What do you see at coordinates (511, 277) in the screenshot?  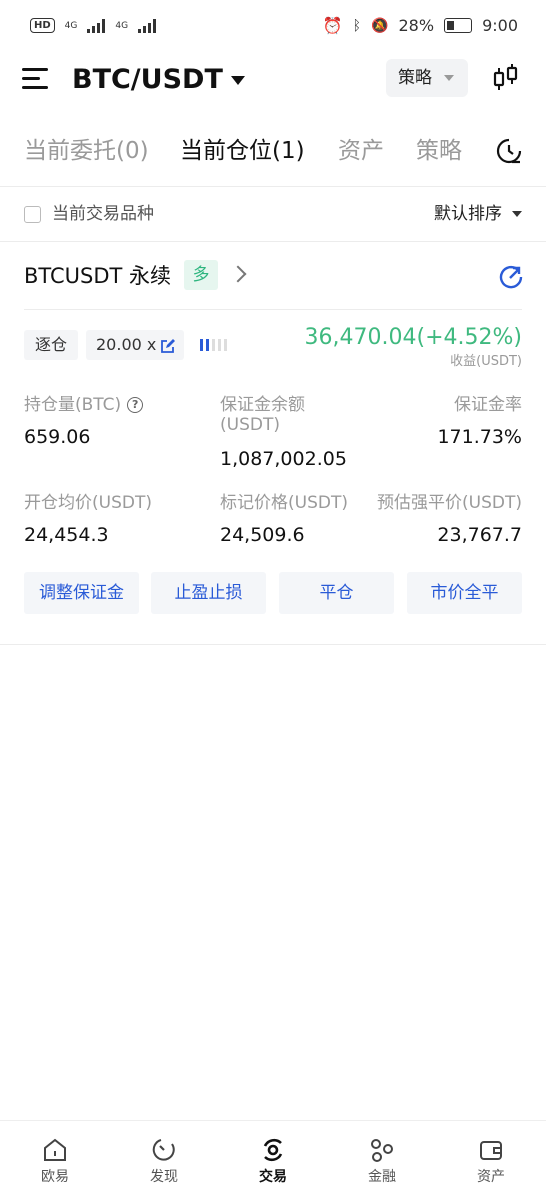 I see `share-icon` at bounding box center [511, 277].